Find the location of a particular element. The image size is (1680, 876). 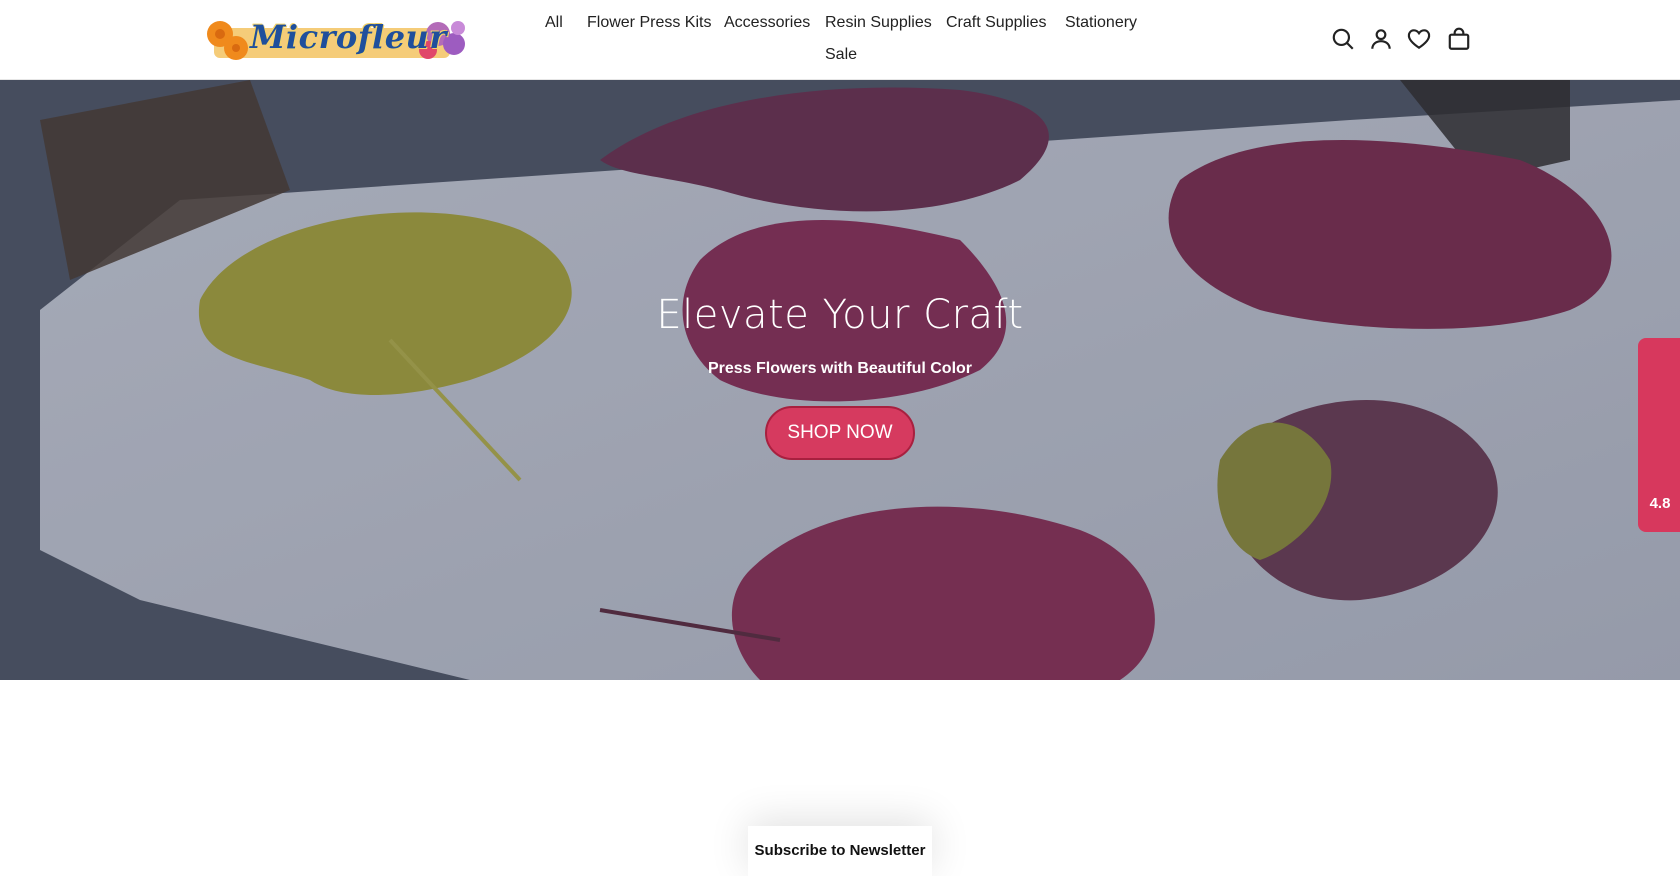

reviews-side-tab: 4.8 is located at coordinates (1659, 435).